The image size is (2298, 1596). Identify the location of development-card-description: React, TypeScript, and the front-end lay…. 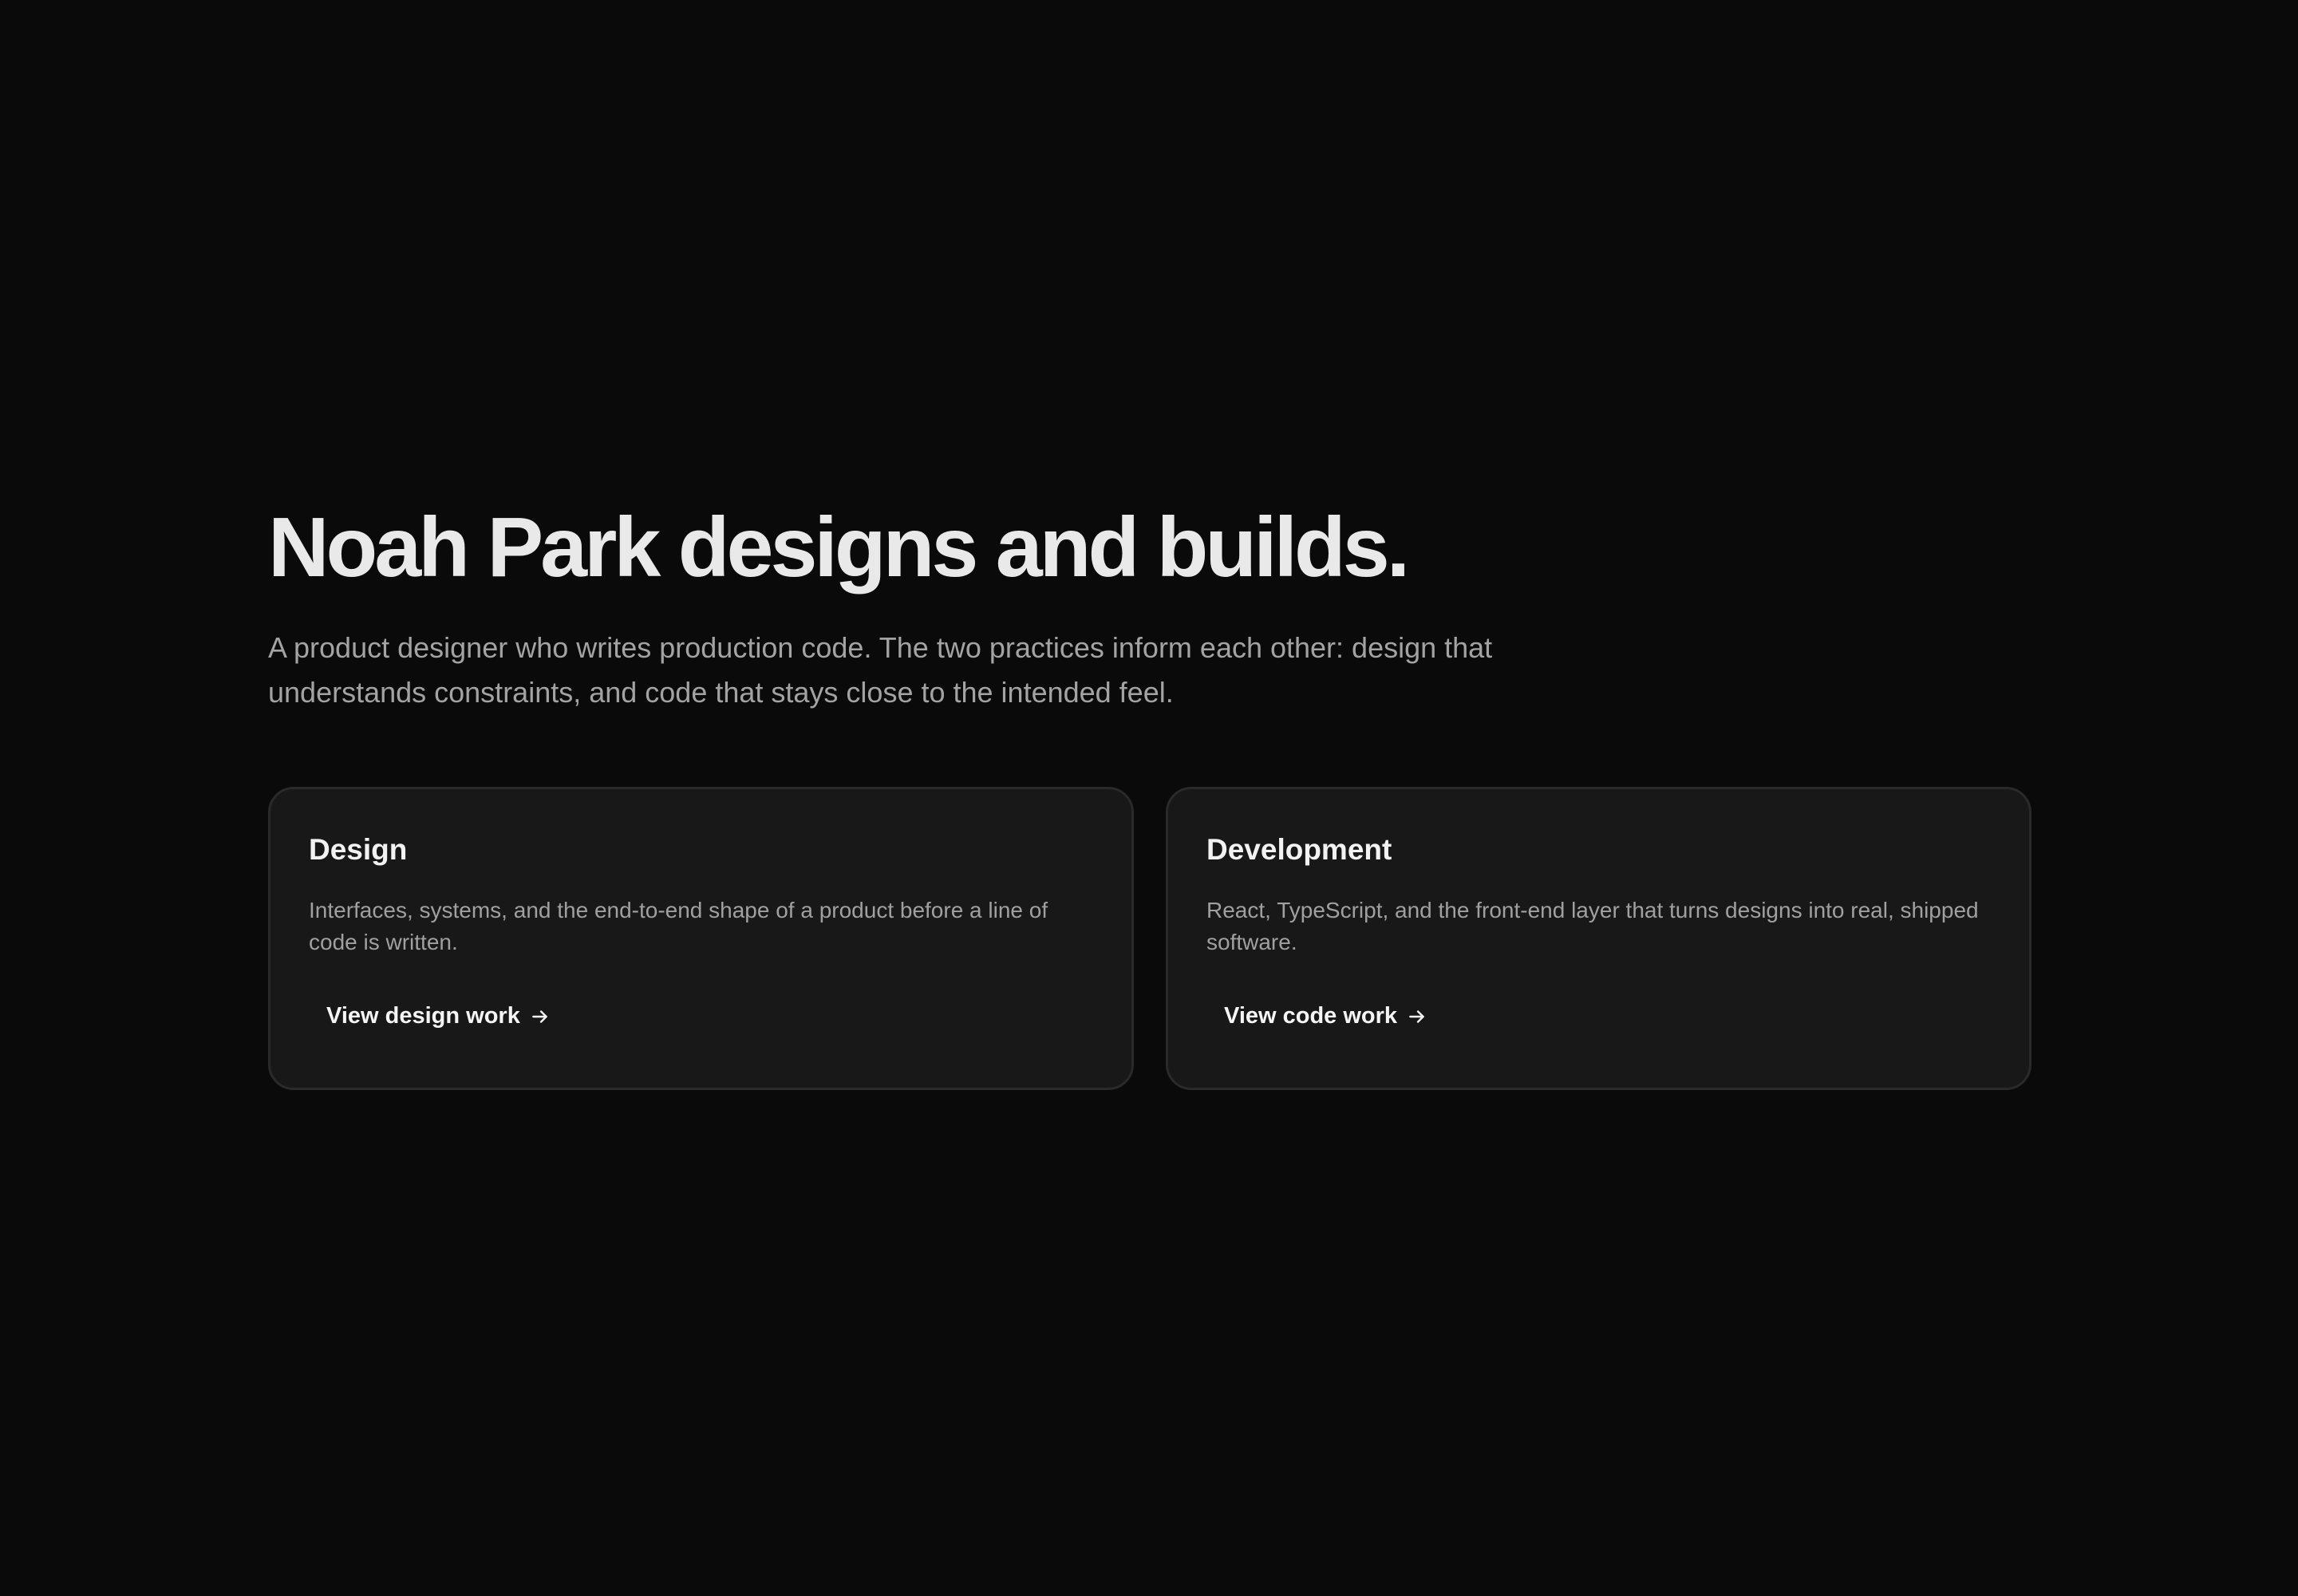
(1593, 926).